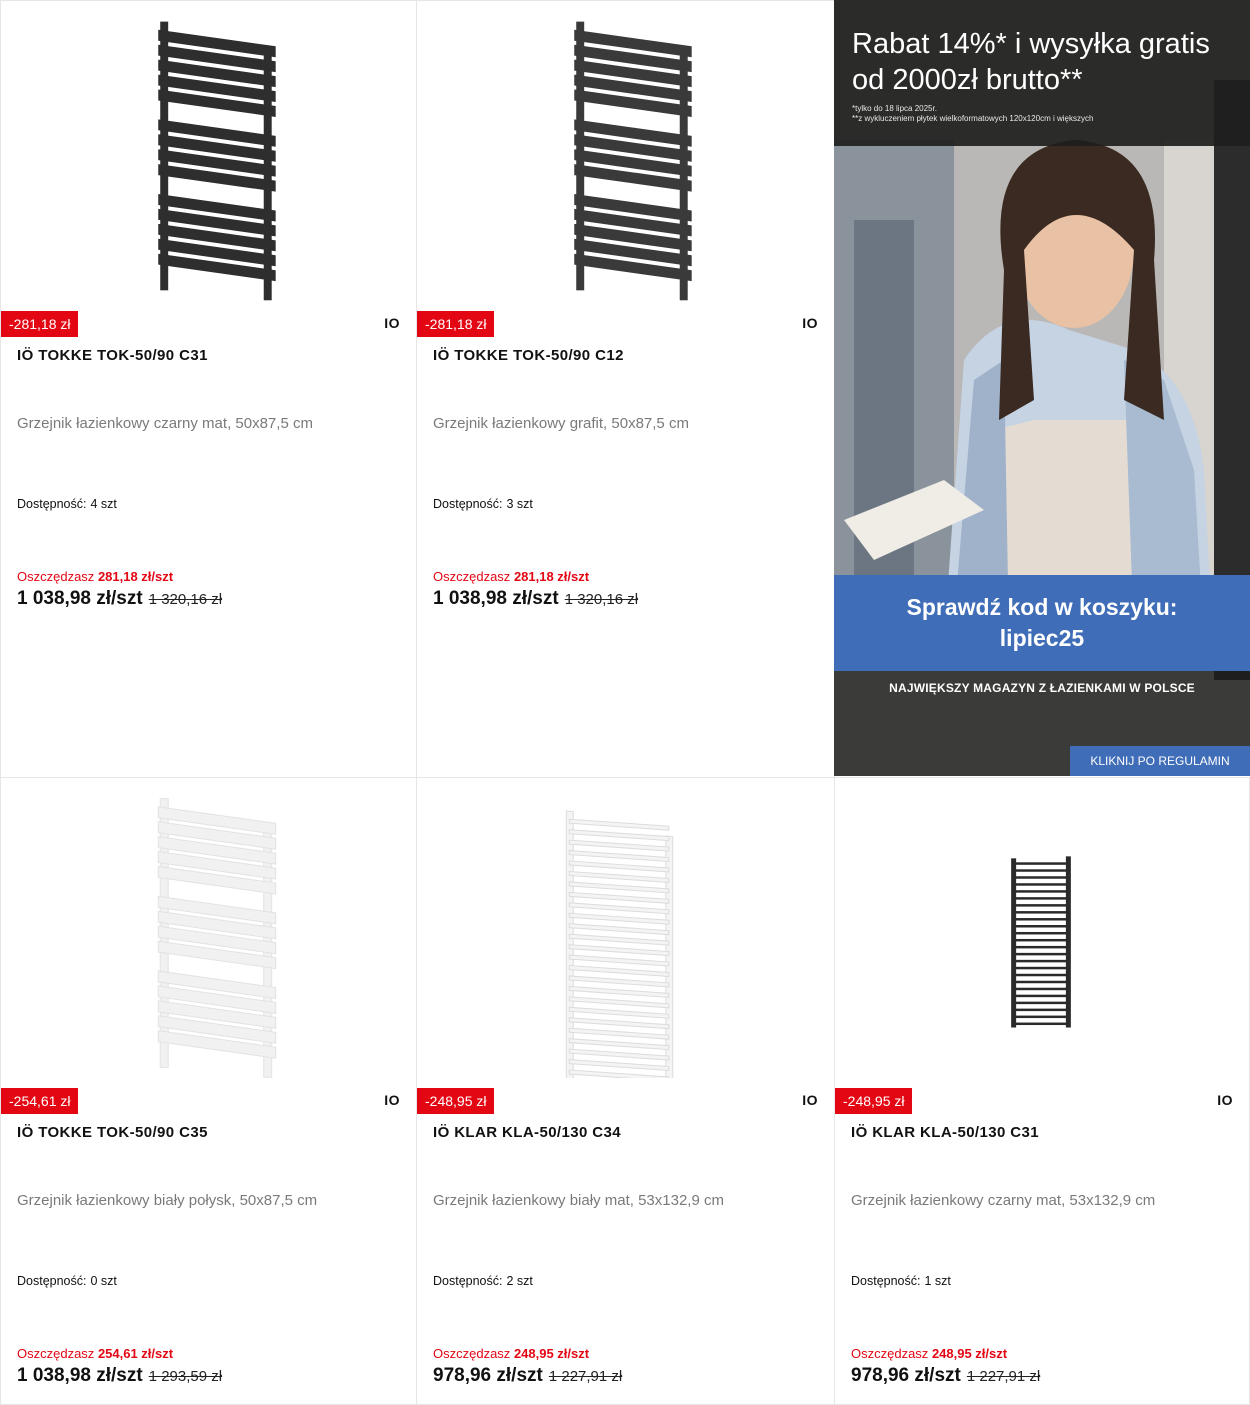 This screenshot has width=1250, height=1405. What do you see at coordinates (135, 576) in the screenshot?
I see `savings-value: 281,18 zł/szt` at bounding box center [135, 576].